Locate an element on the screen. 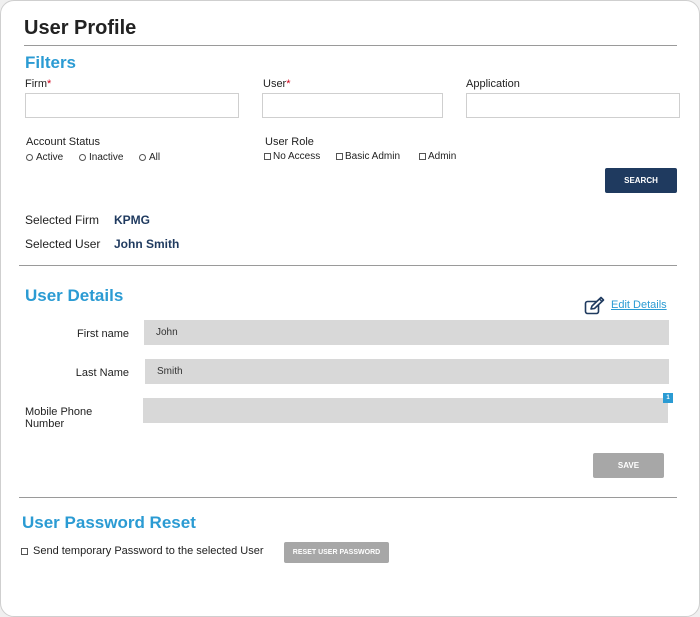  selected-firm-label: Selected Firm is located at coordinates (62, 220).